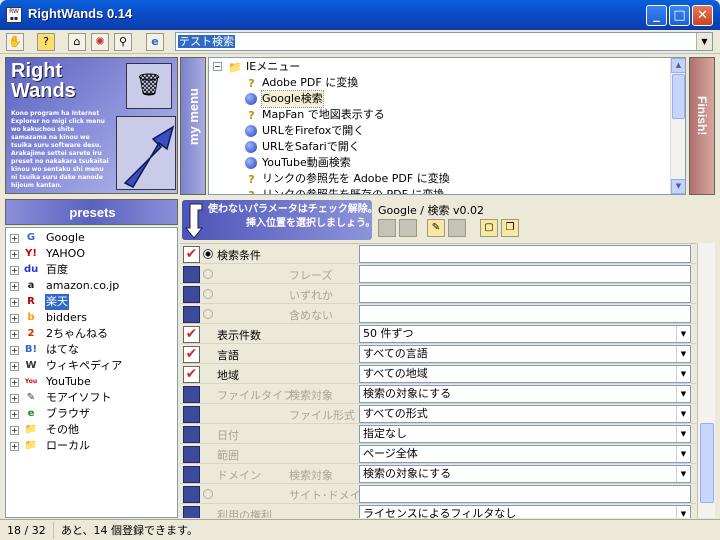  I want to click on param-select: 50 件ずつ ▼, so click(525, 334).